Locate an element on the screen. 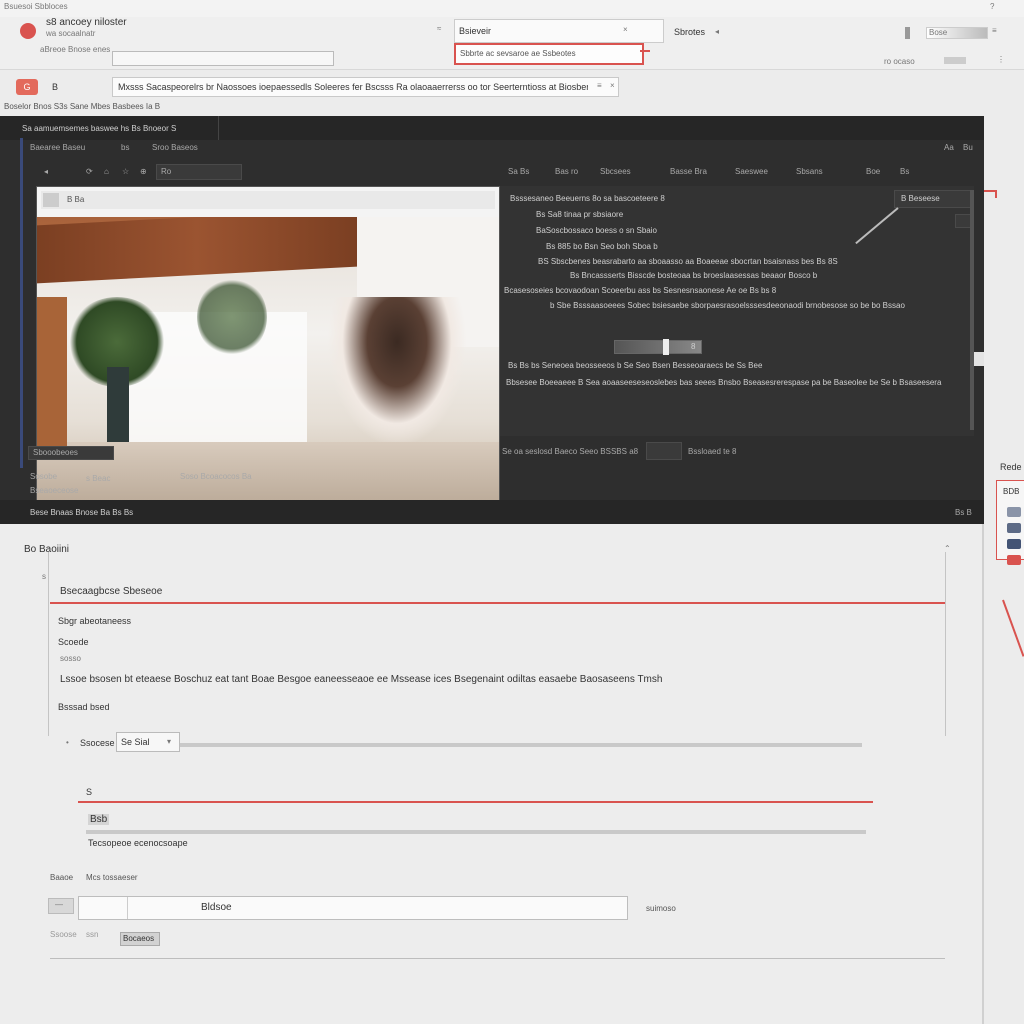  subtab-3: Sroo Baseos is located at coordinates (175, 147).